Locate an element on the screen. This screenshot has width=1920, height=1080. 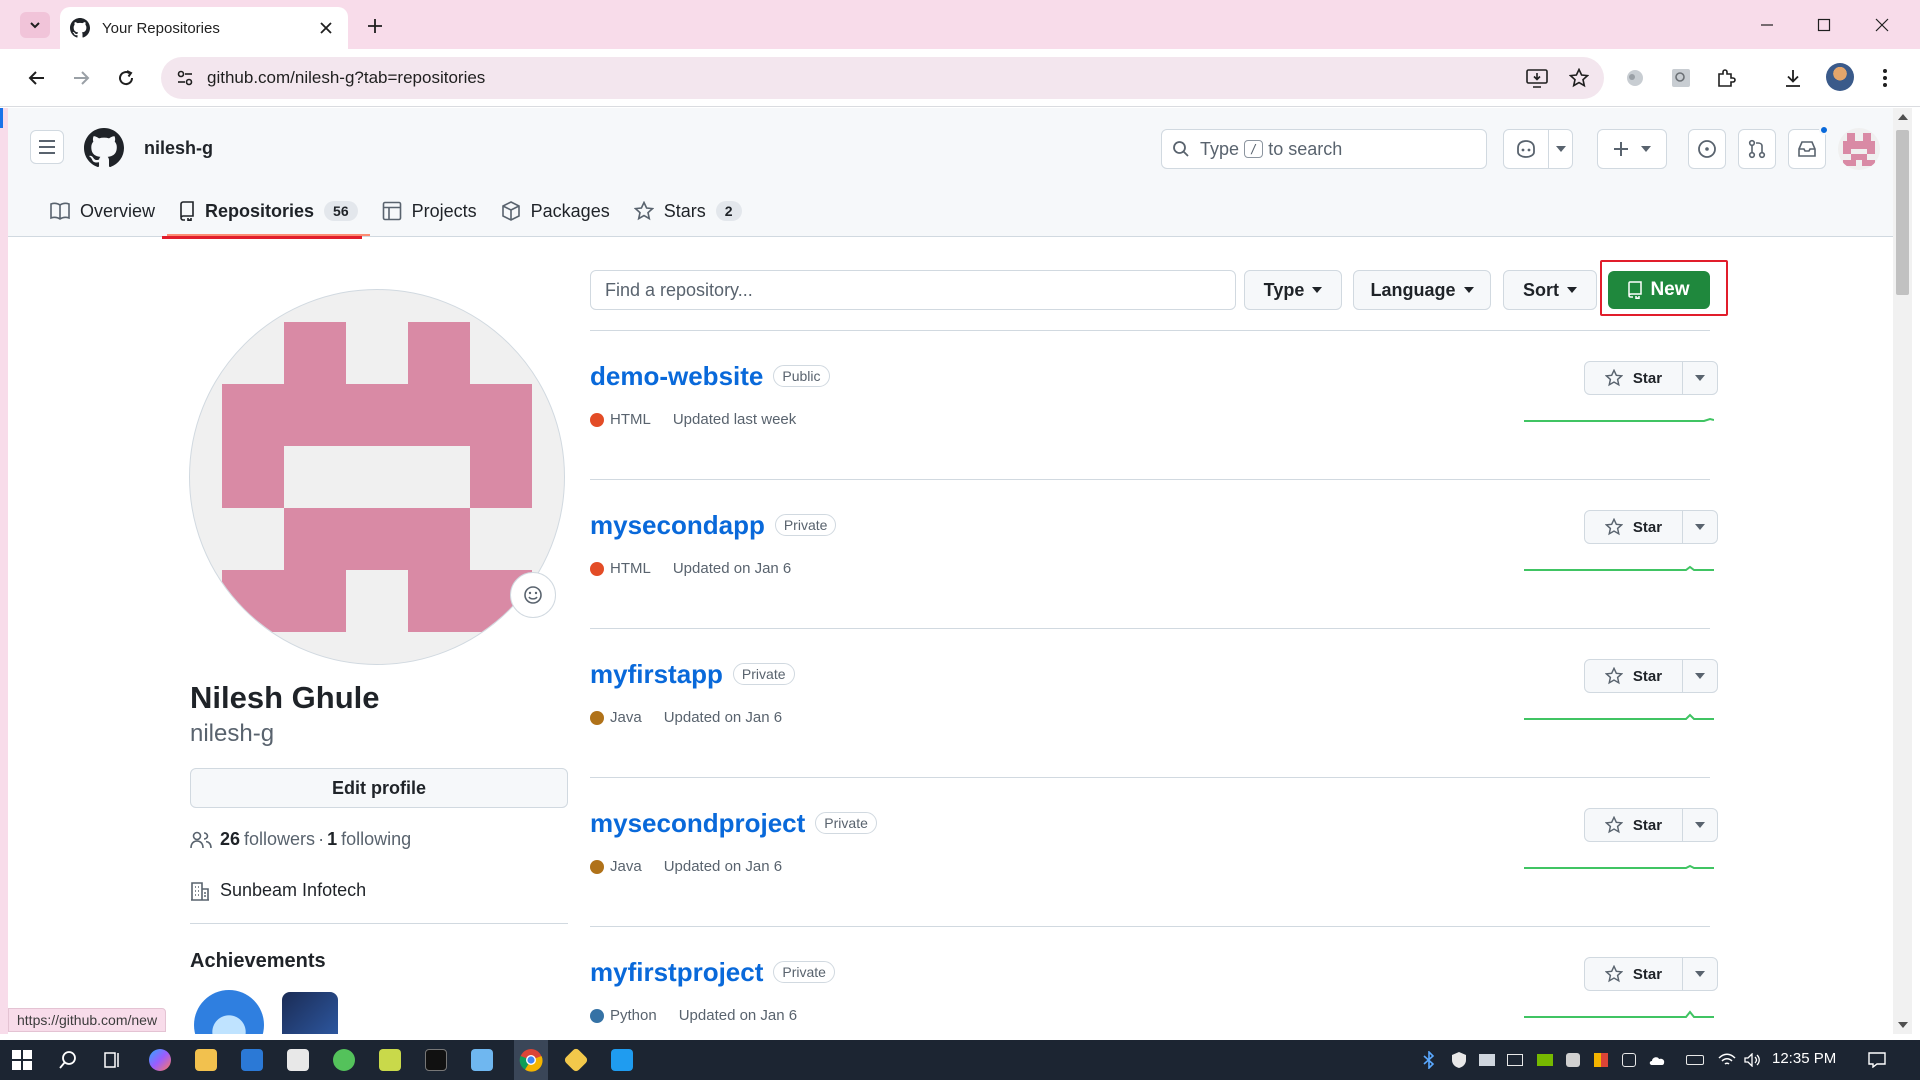
forward-button is located at coordinates (81, 78).